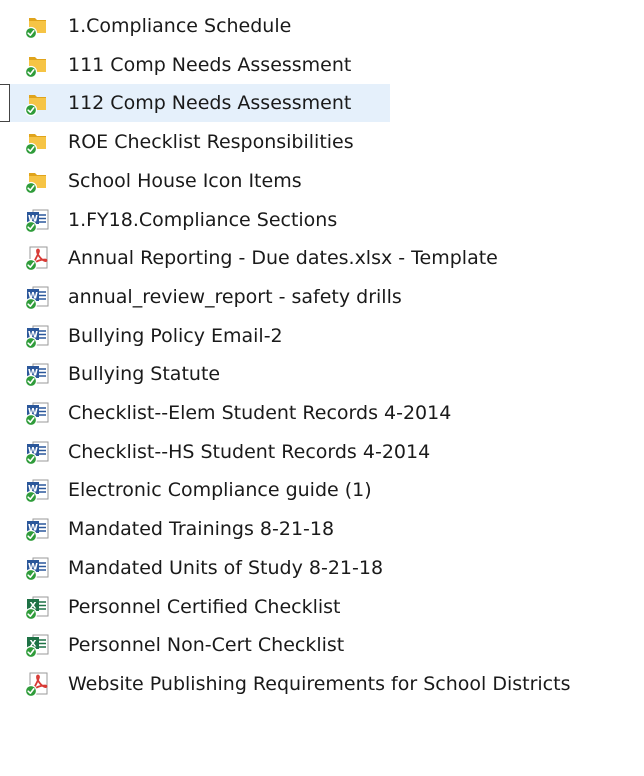  What do you see at coordinates (5, 103) in the screenshot?
I see `focus-marker` at bounding box center [5, 103].